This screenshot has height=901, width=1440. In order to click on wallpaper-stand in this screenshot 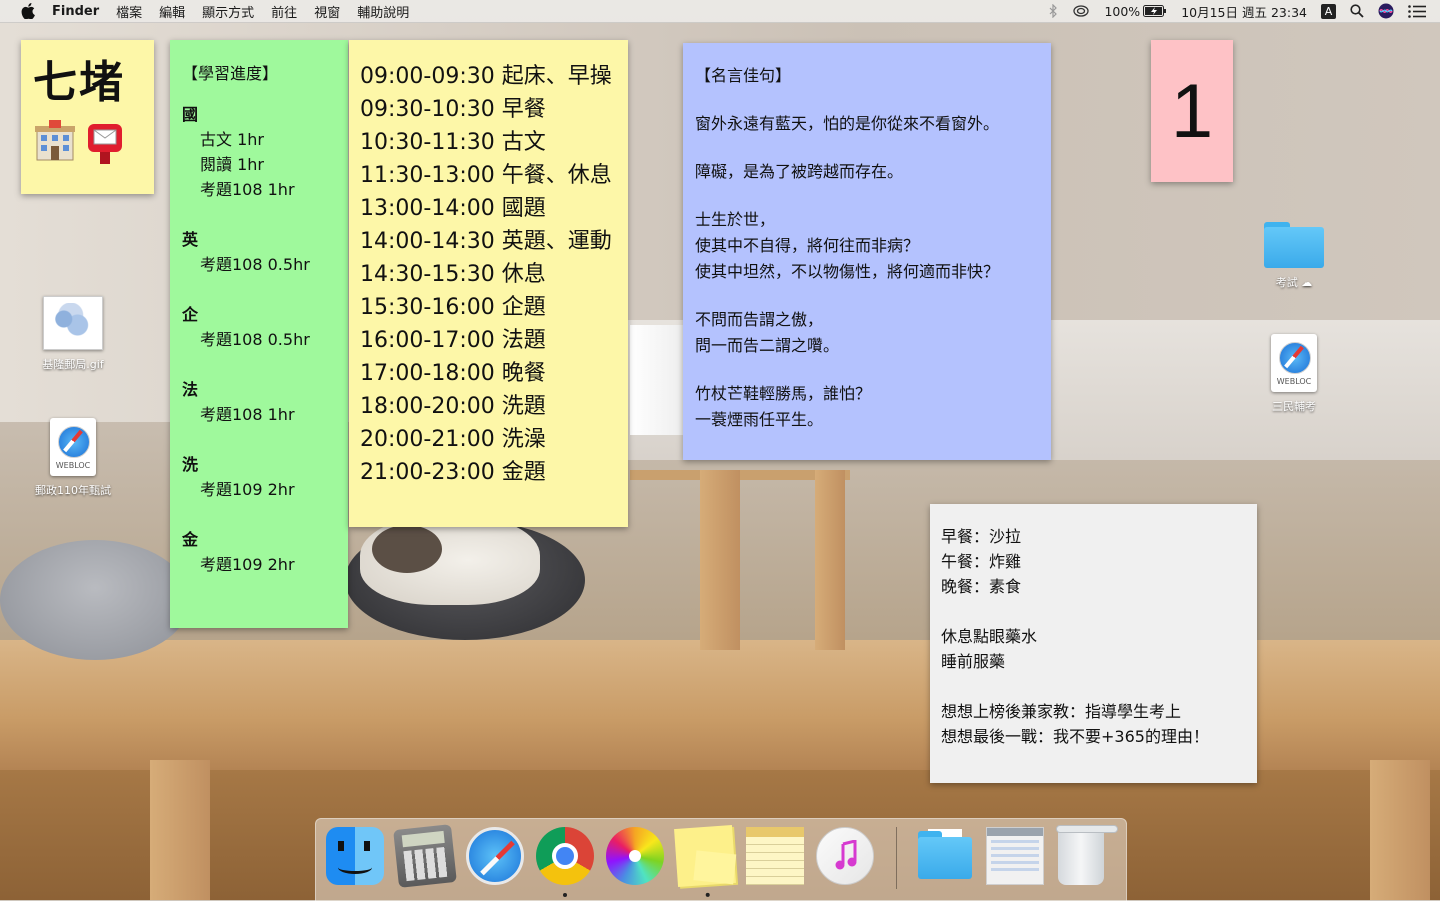, I will do `click(660, 380)`.